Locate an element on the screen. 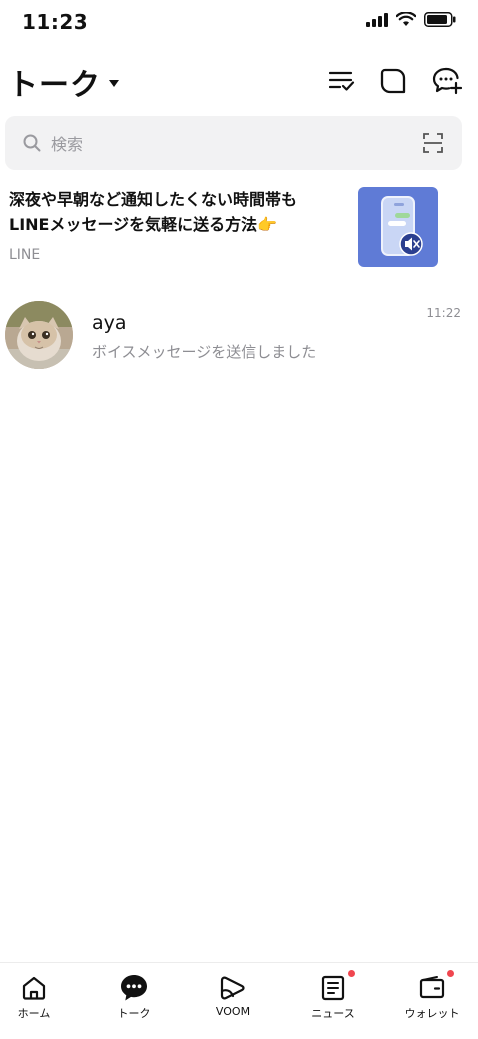  new-chat-icon is located at coordinates (447, 81).